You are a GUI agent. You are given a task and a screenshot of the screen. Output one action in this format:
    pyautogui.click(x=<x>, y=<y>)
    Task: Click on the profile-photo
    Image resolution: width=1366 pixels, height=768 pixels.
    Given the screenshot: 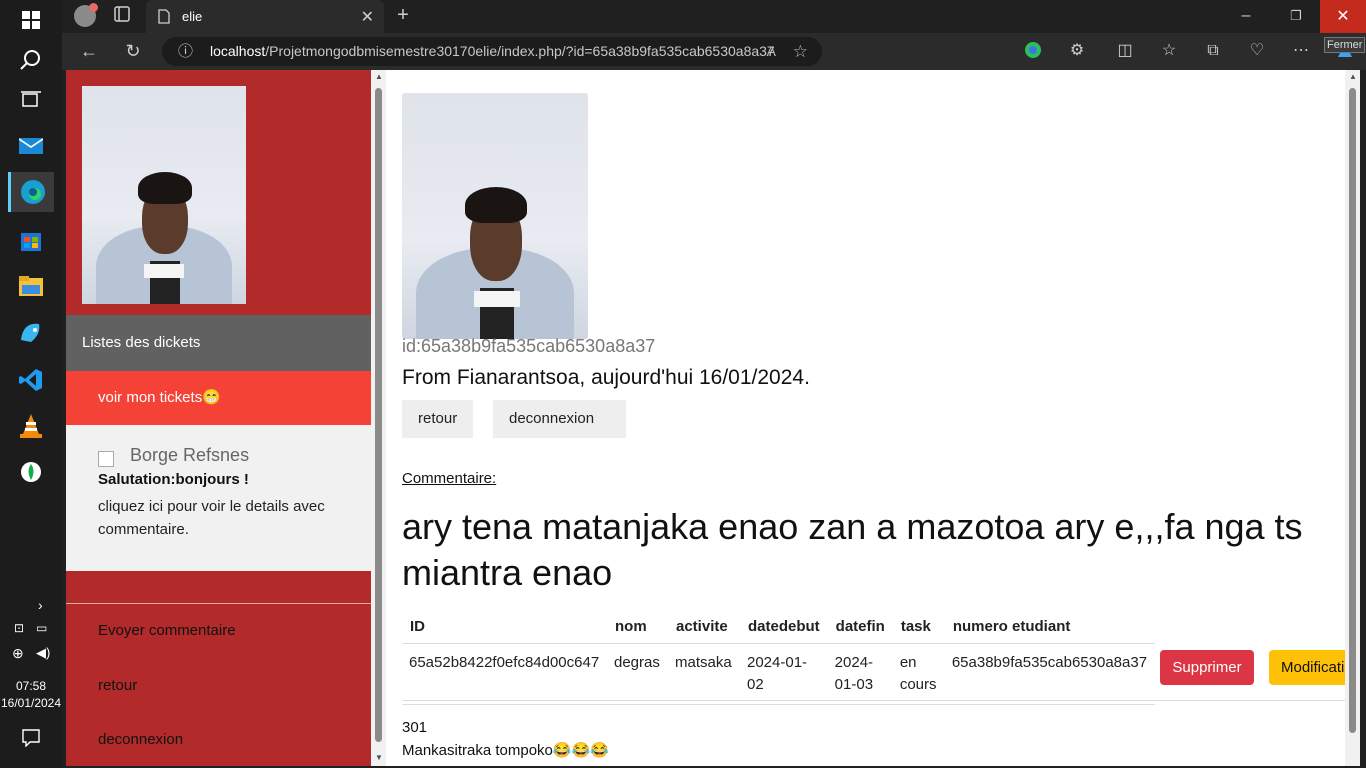 What is the action you would take?
    pyautogui.click(x=164, y=195)
    